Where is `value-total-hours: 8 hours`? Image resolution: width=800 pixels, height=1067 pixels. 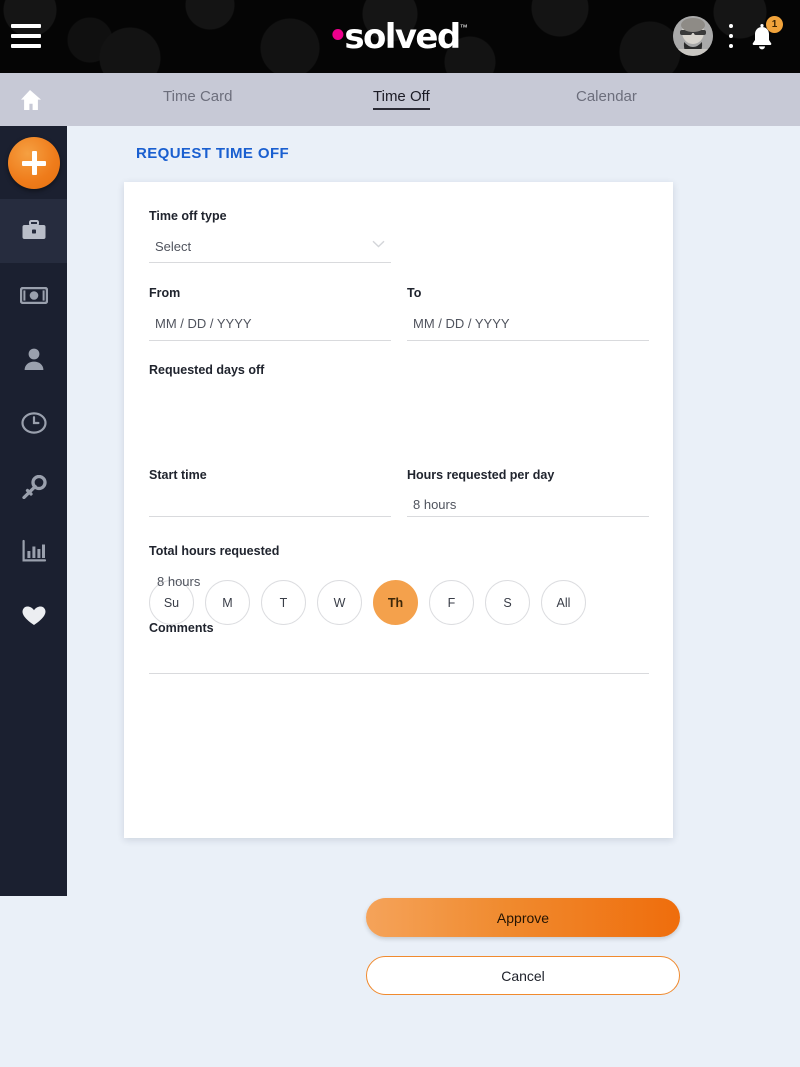 value-total-hours: 8 hours is located at coordinates (179, 581).